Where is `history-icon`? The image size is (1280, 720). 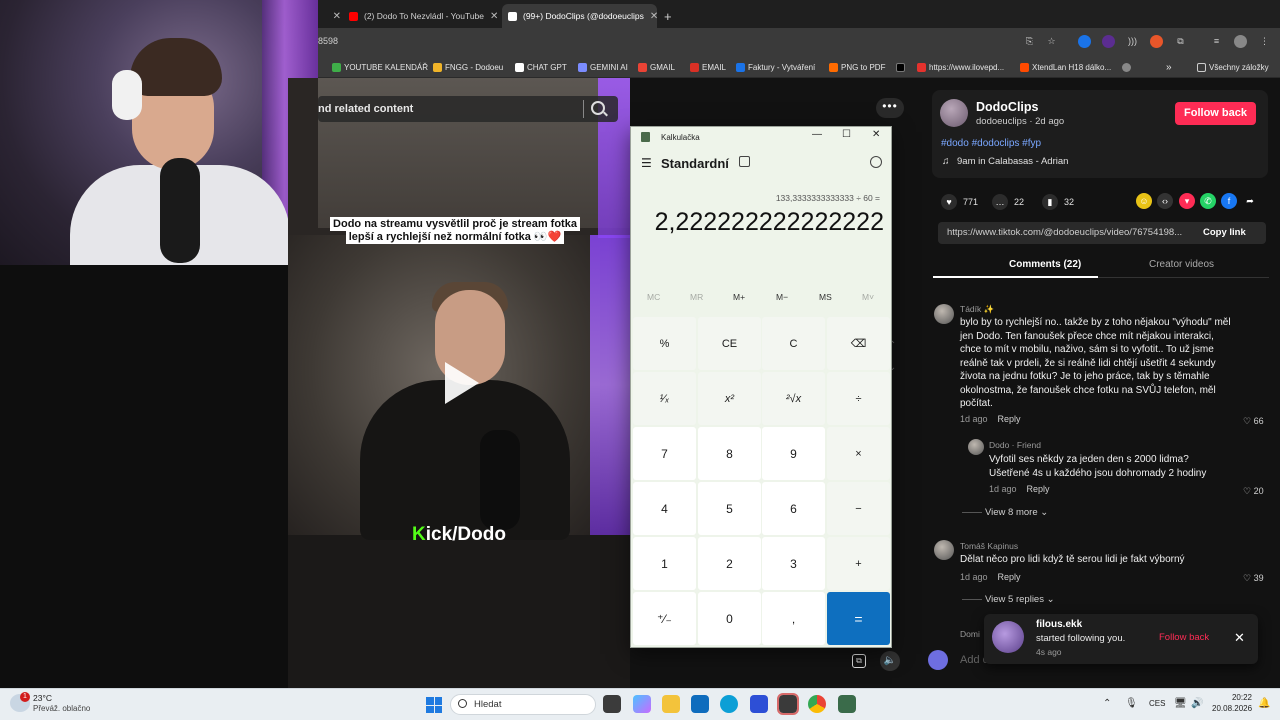 history-icon is located at coordinates (876, 162).